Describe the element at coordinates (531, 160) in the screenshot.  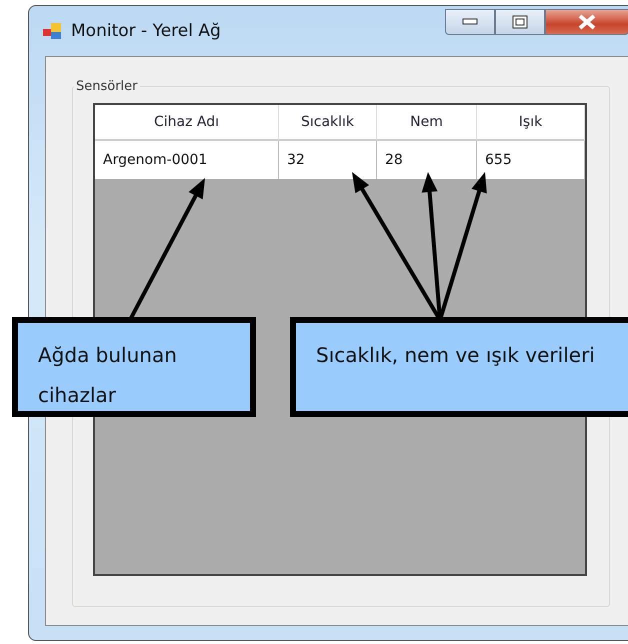
I see `table-cell: 655` at that location.